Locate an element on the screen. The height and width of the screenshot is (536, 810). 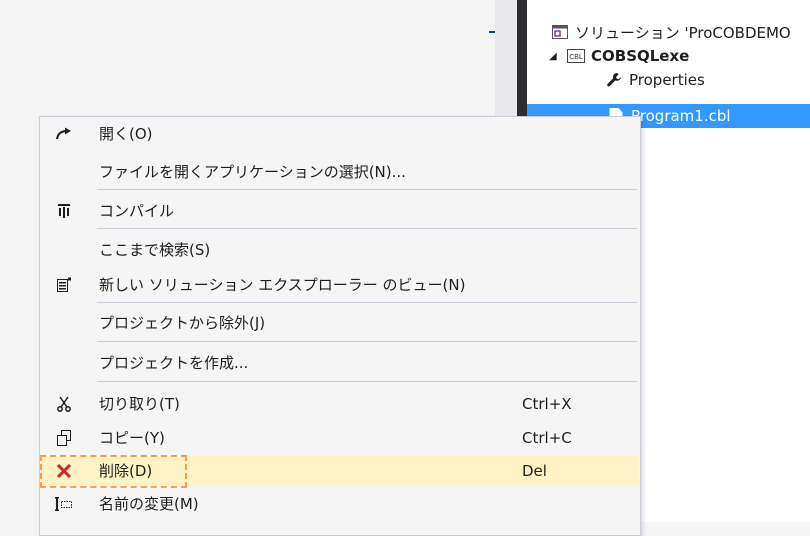
copy-icon is located at coordinates (63, 437).